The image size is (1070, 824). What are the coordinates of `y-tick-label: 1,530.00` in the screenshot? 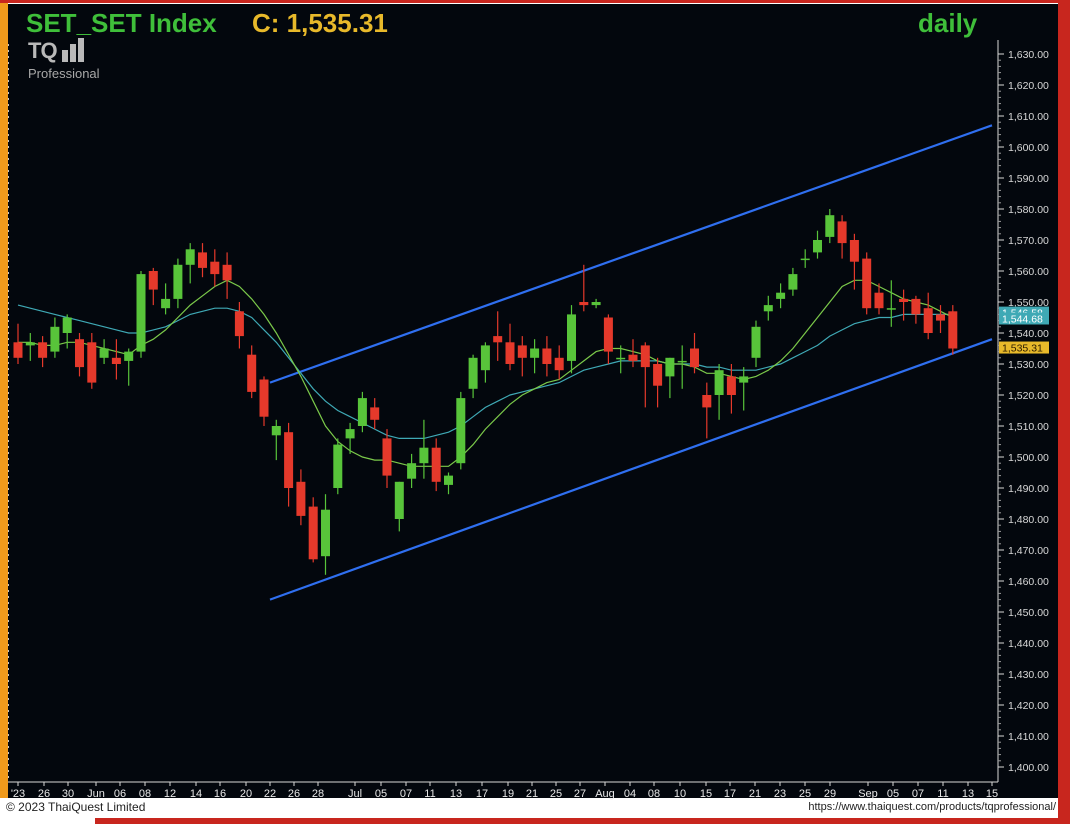 It's located at (1028, 365).